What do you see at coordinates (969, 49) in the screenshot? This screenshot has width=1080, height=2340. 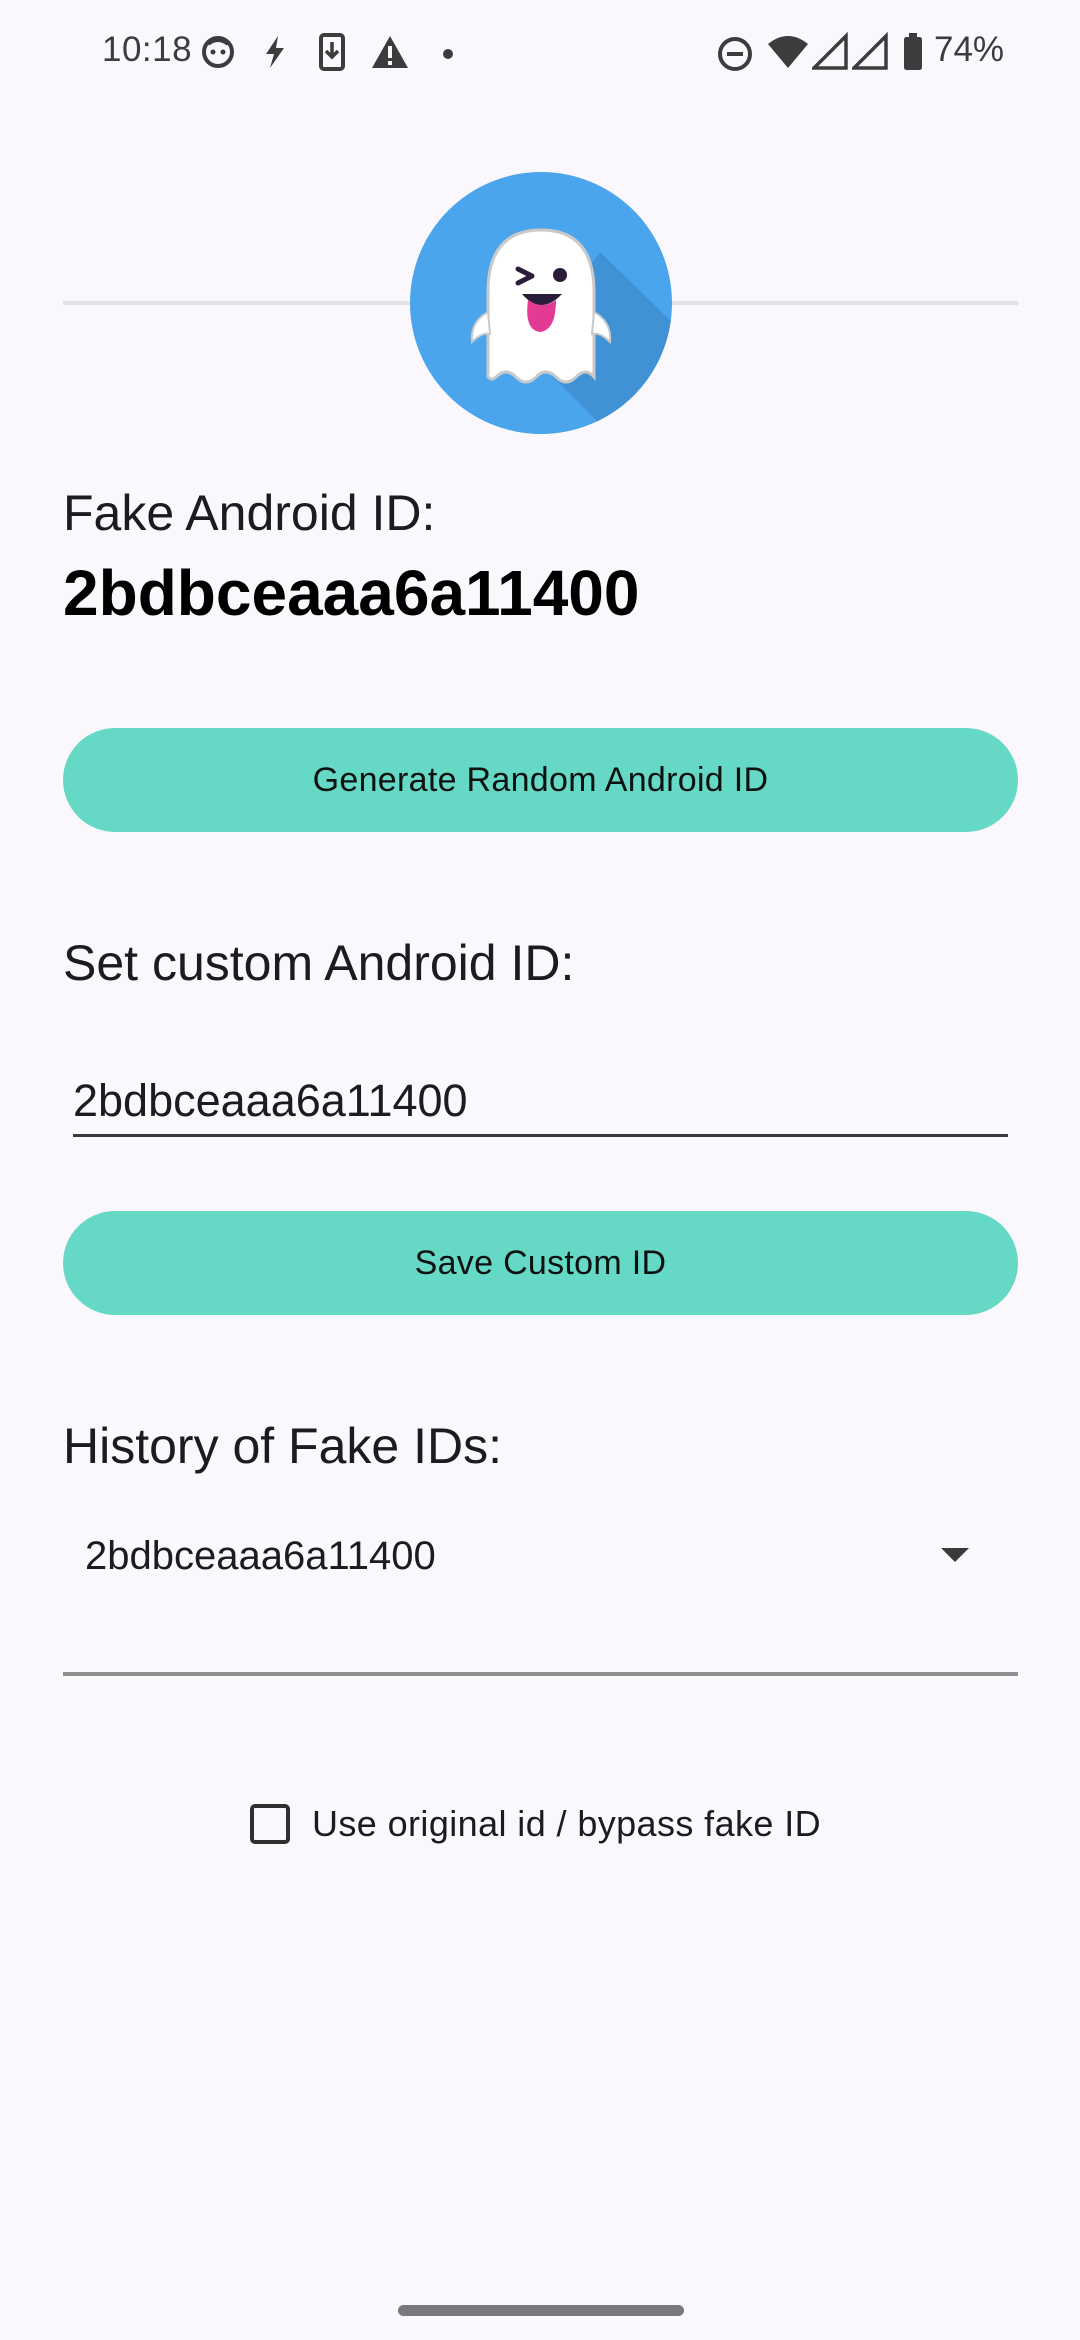 I see `battery-percent: 74%` at bounding box center [969, 49].